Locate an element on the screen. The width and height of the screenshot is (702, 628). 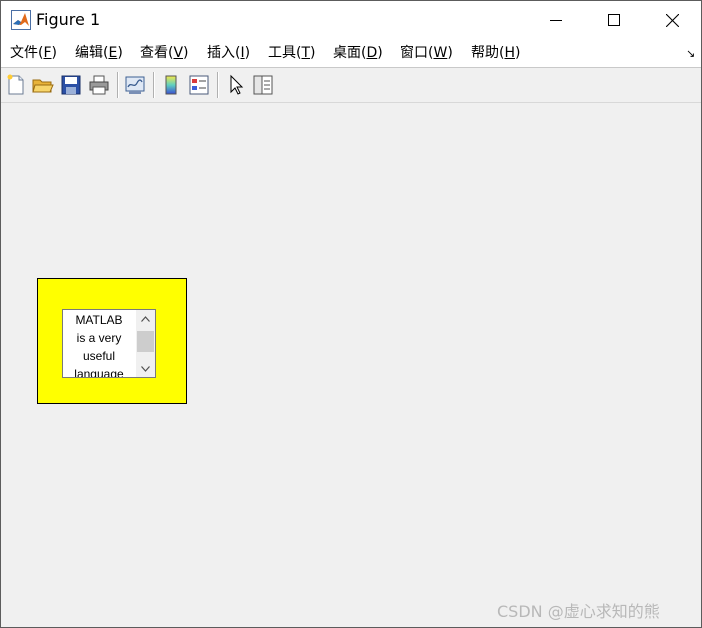
save-icon is located at coordinates (71, 85).